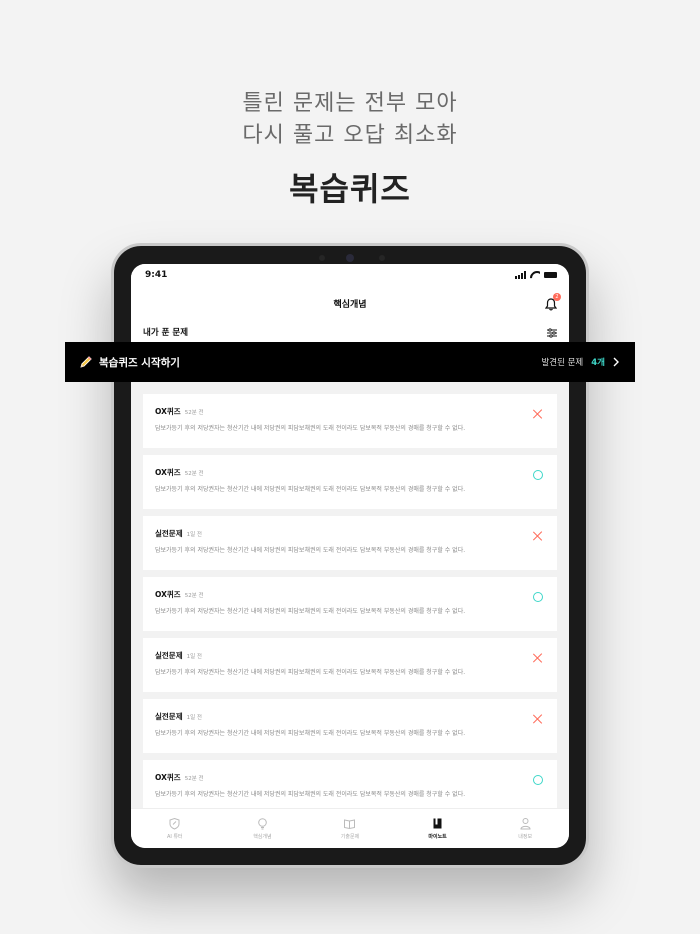 The height and width of the screenshot is (934, 700). Describe the element at coordinates (437, 837) in the screenshot. I see `tab-label: 마이노트` at that location.